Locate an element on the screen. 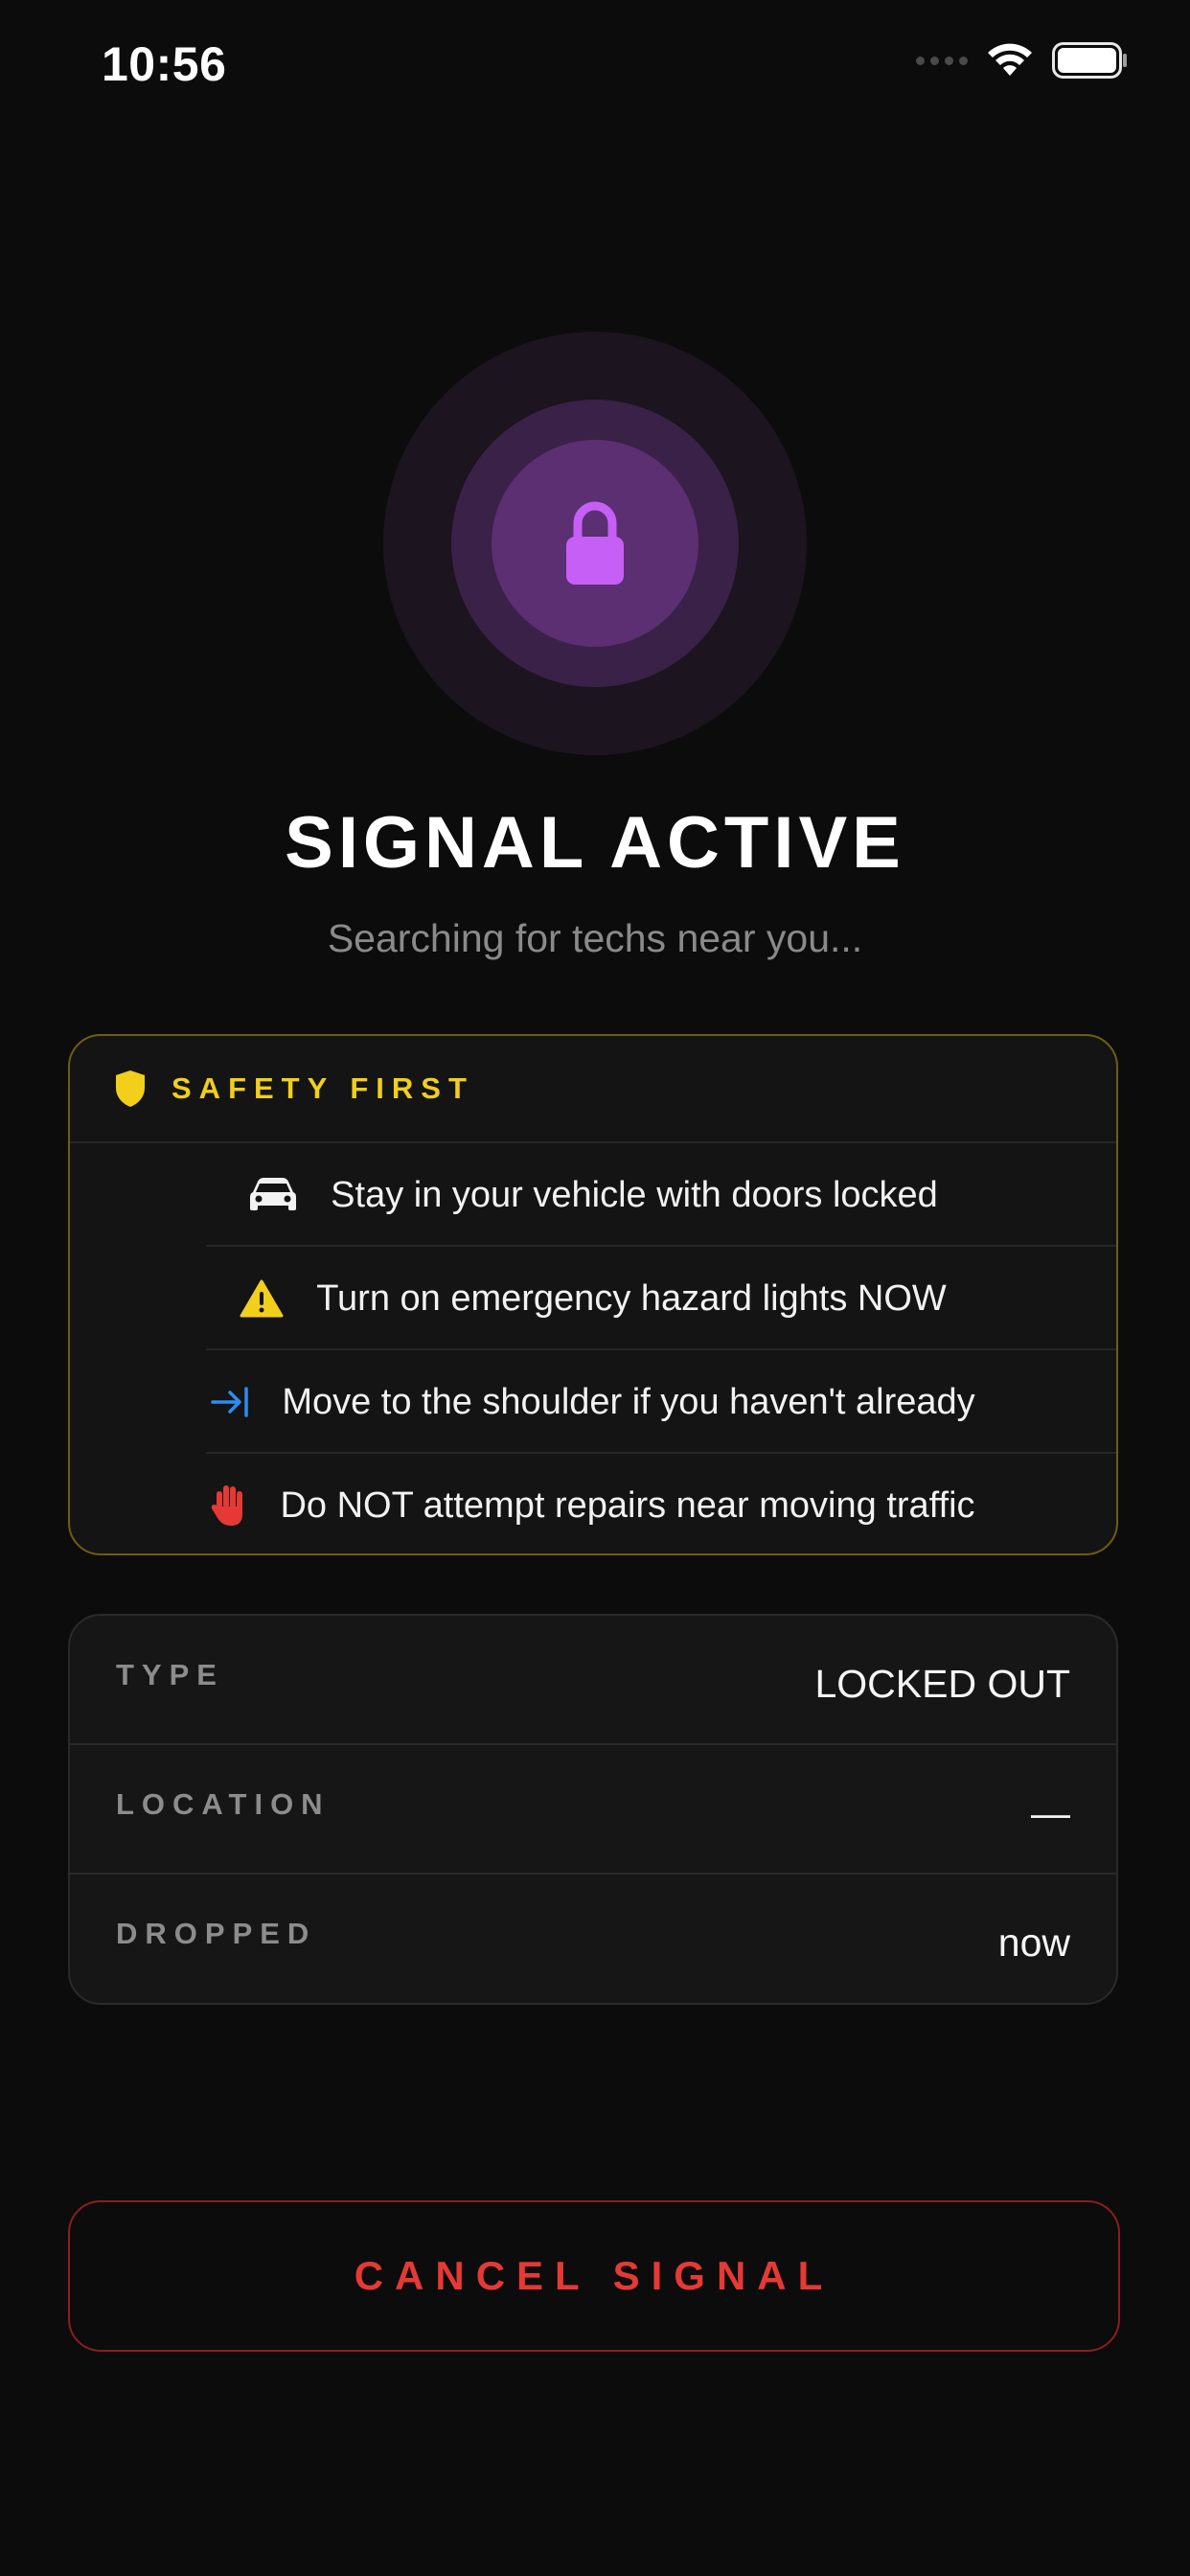 The height and width of the screenshot is (2576, 1190). safety-header-label: SAFETY FIRST is located at coordinates (323, 1088).